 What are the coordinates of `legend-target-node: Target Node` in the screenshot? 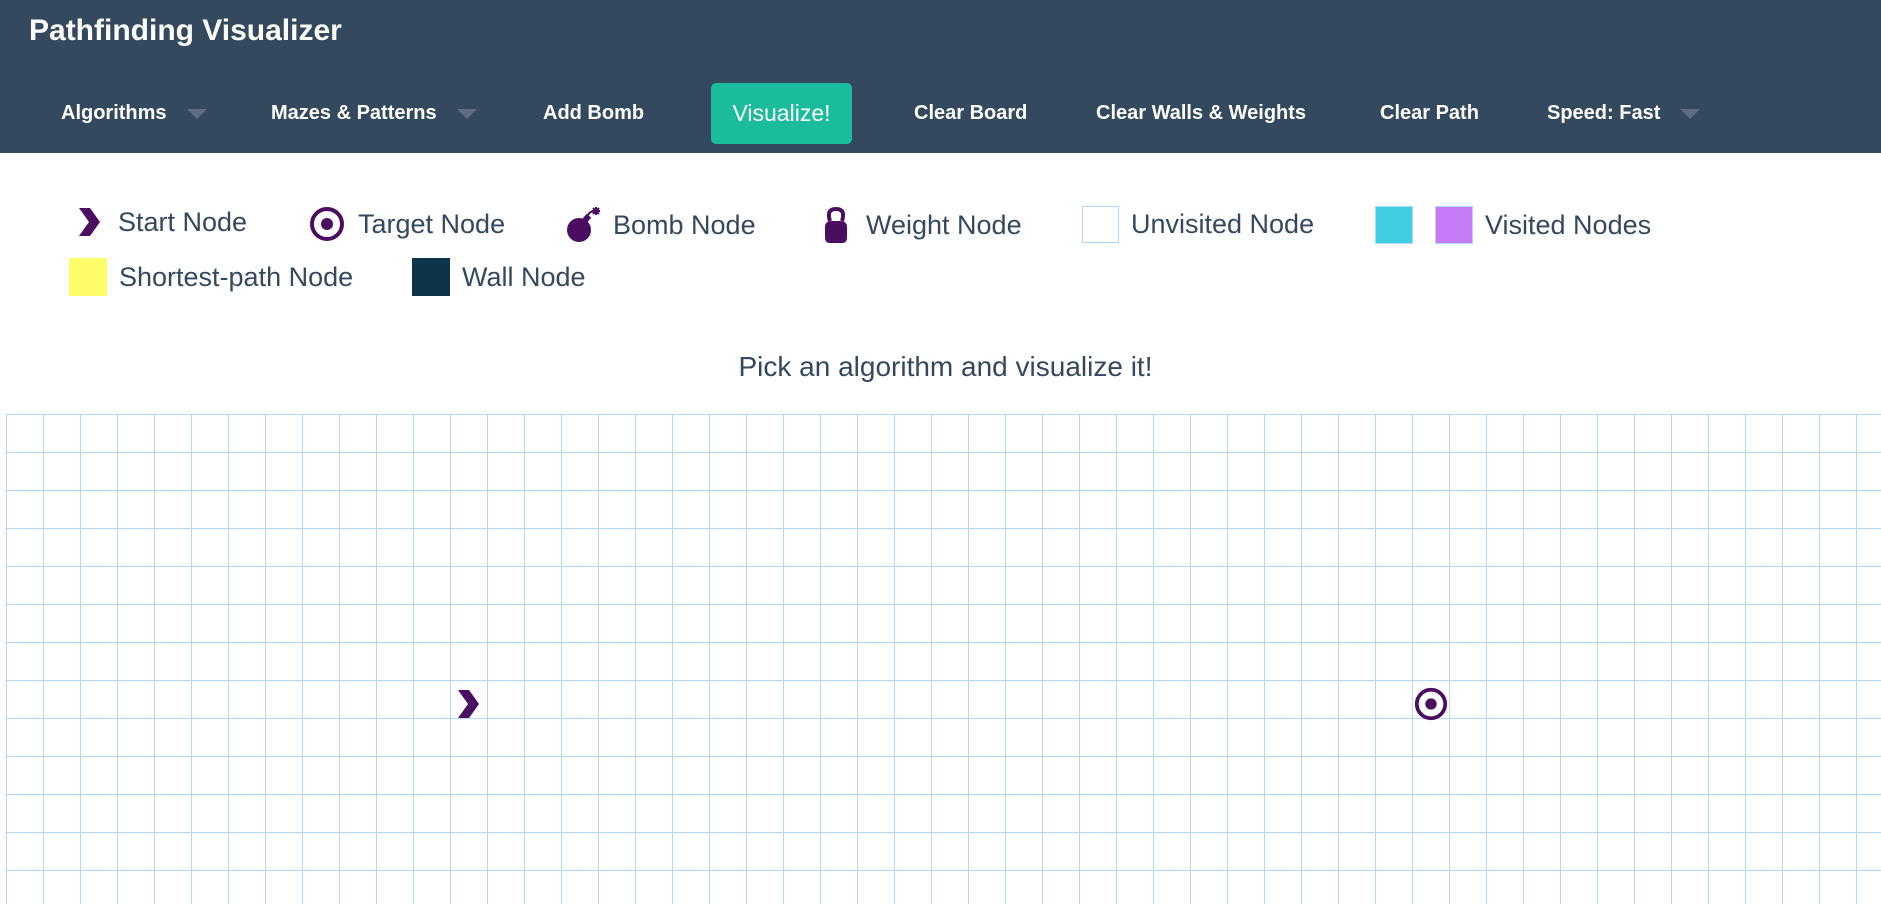 It's located at (406, 224).